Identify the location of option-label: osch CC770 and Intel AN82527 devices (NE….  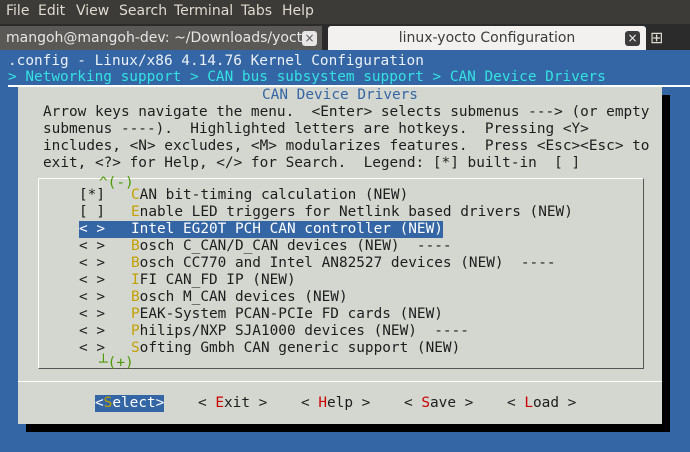
(347, 263).